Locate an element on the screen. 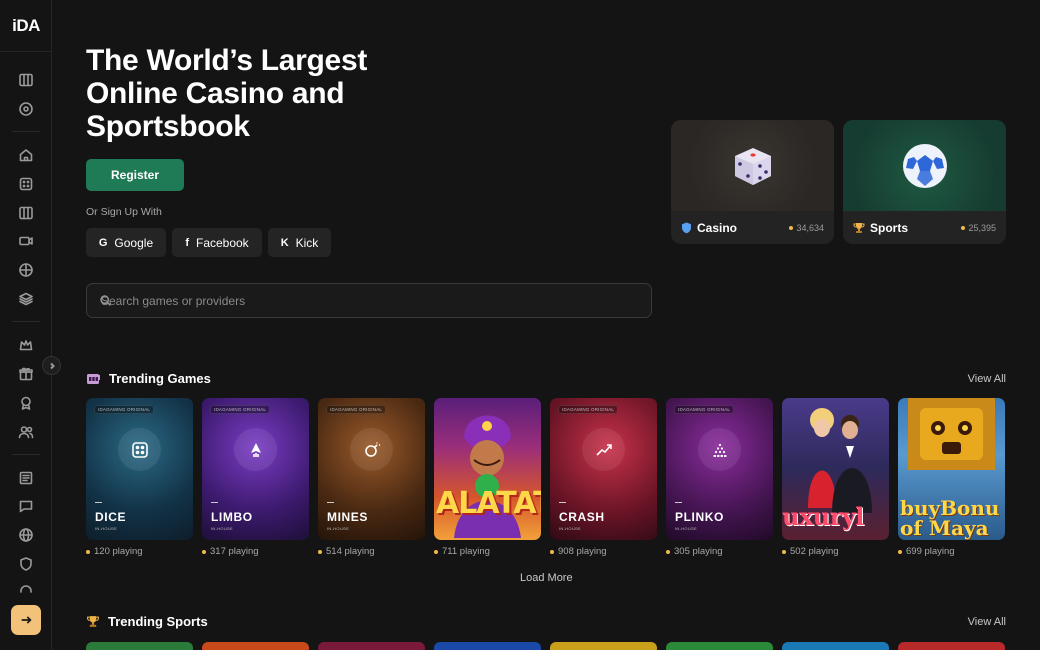 This screenshot has height=650, width=1040. game-playing-count: 514 playing is located at coordinates (346, 551).